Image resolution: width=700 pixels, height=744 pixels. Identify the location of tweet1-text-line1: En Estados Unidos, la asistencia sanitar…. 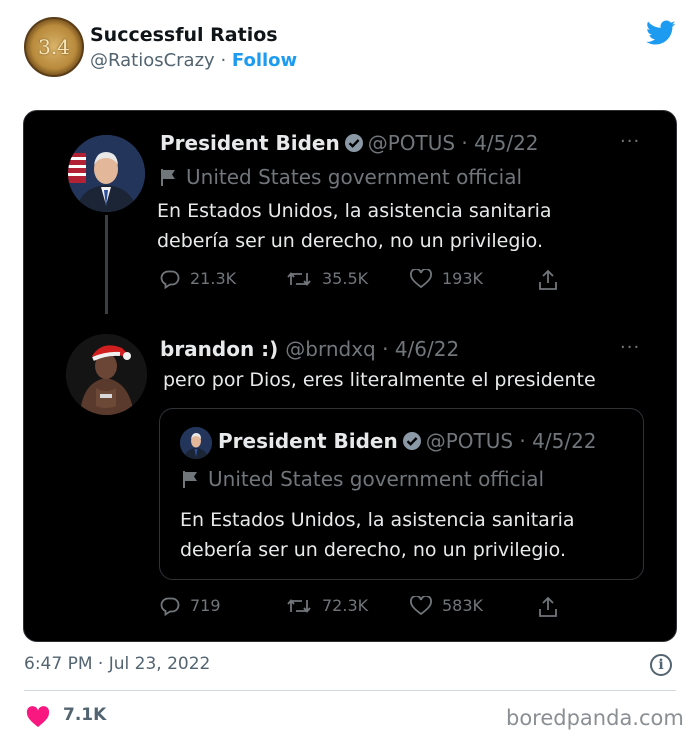
(354, 211).